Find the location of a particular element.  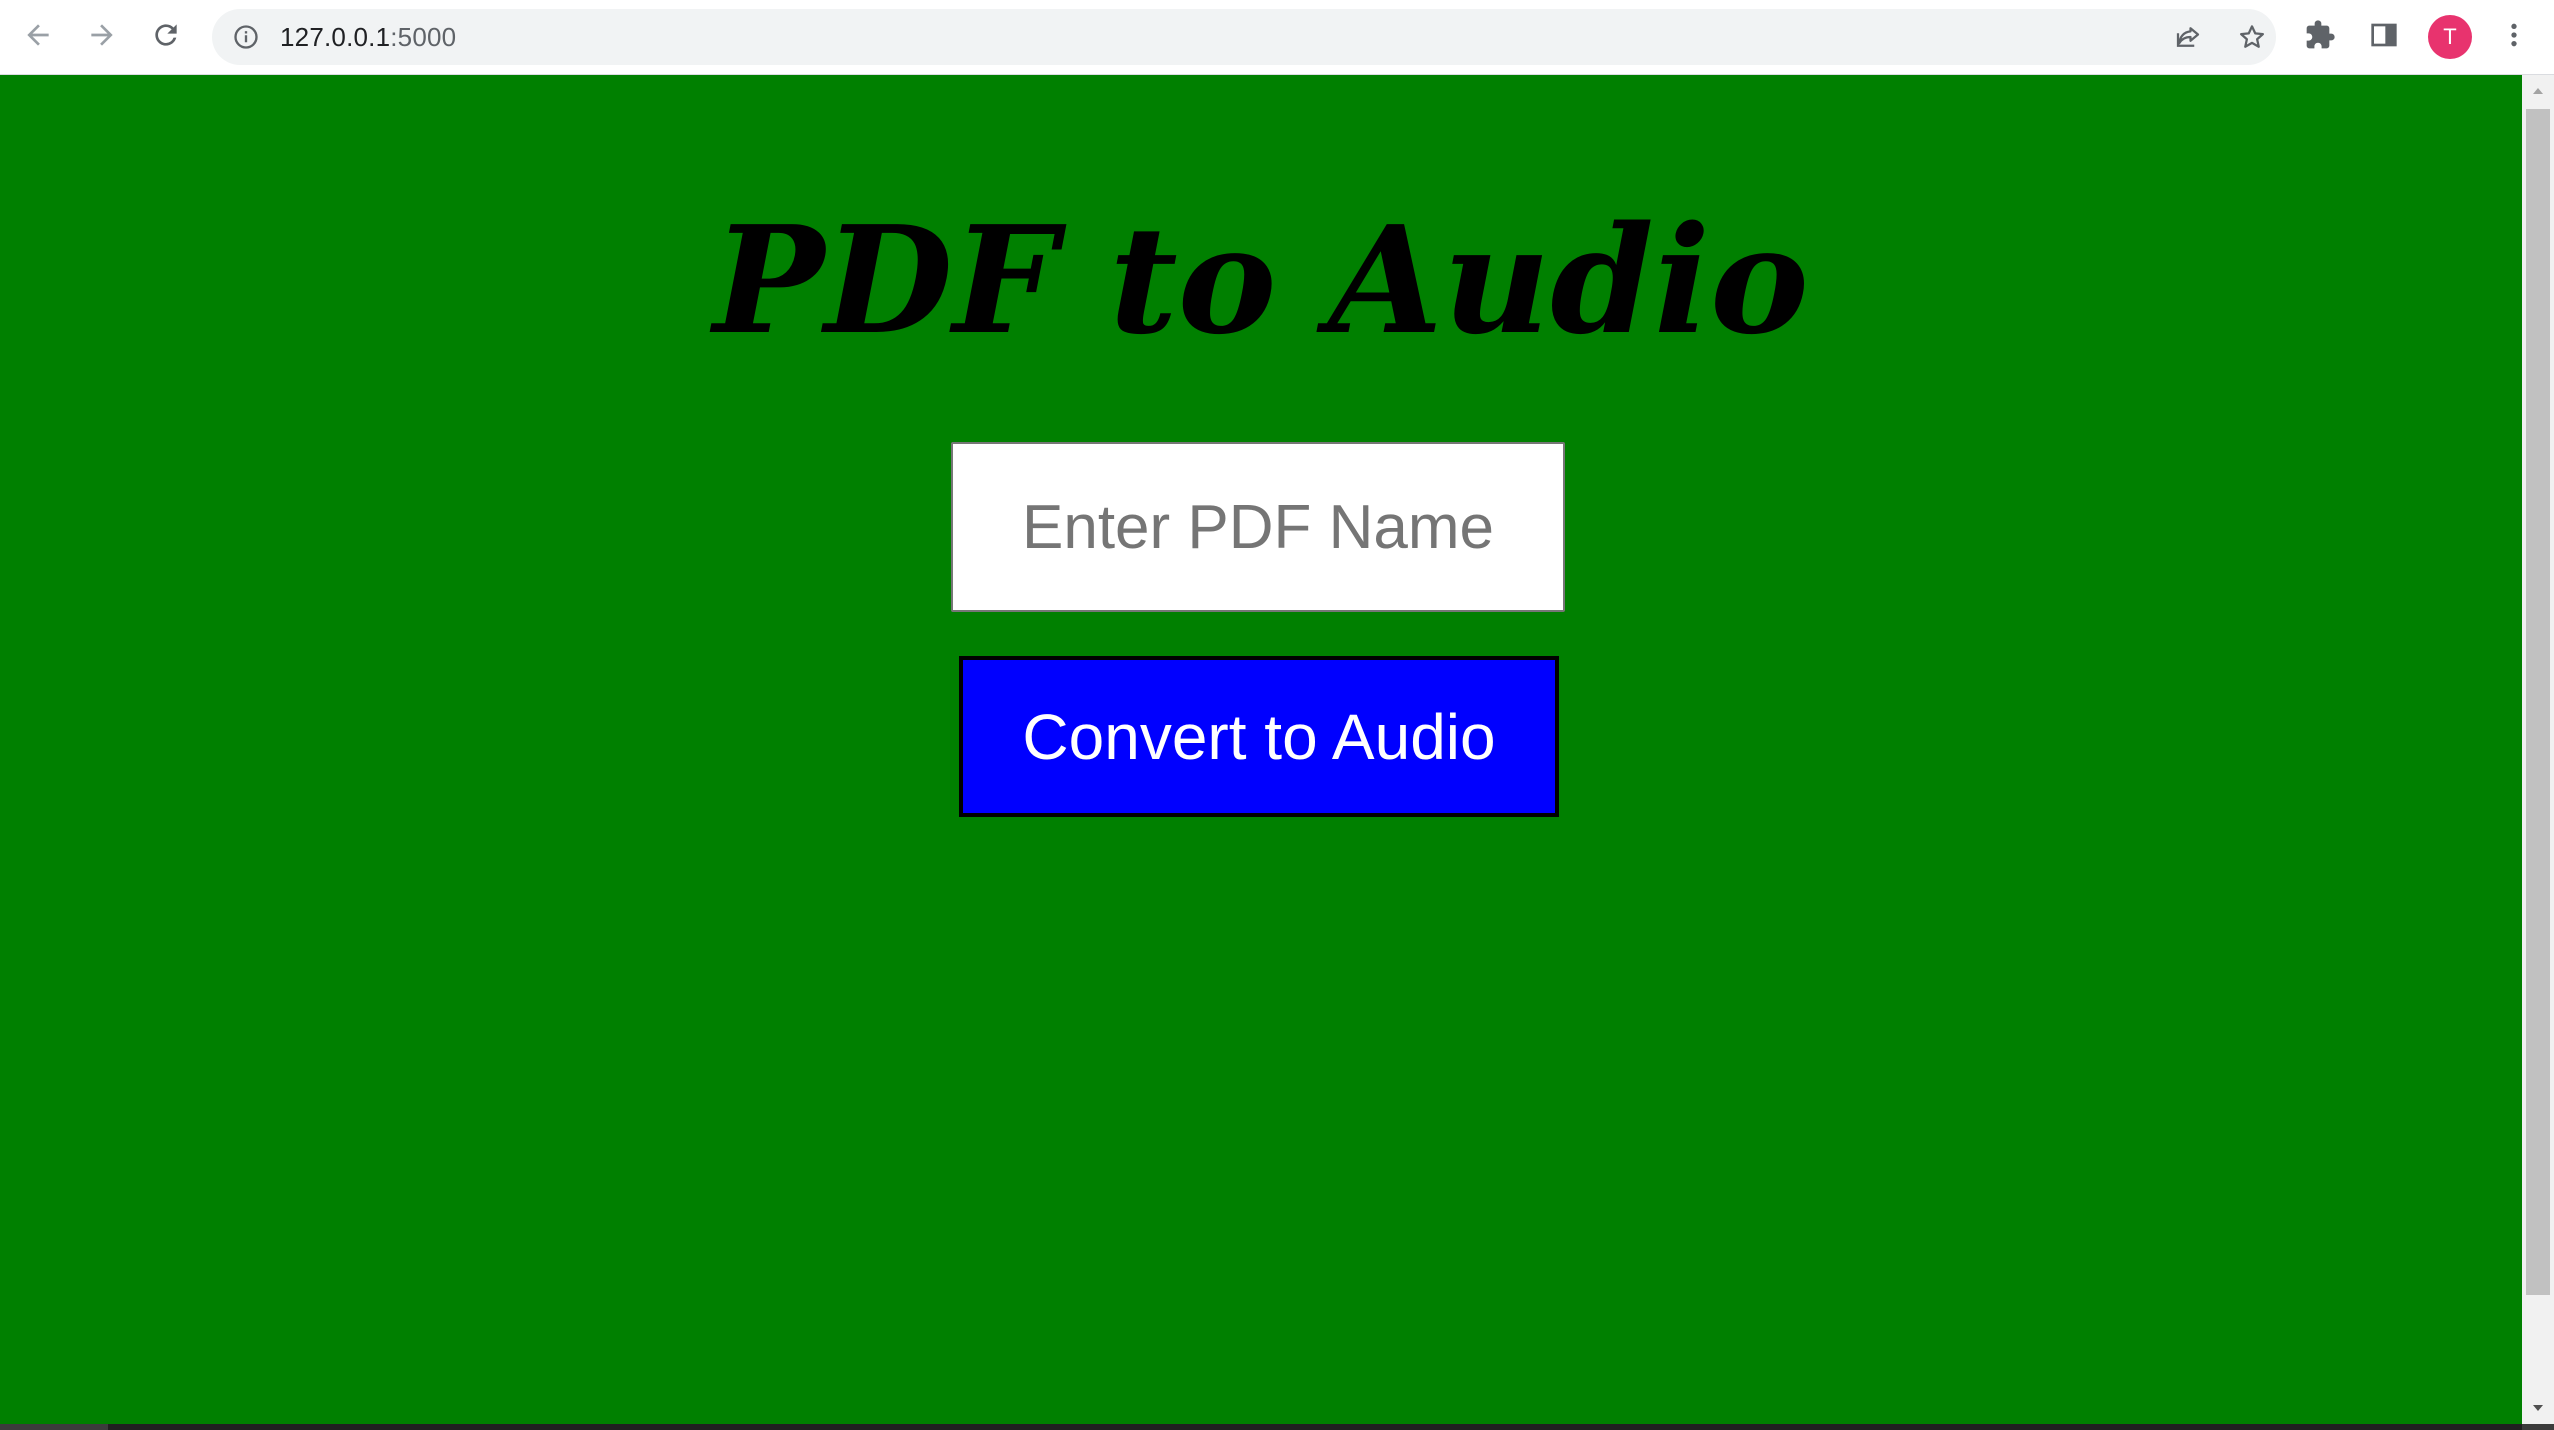

reload-button is located at coordinates (166, 37).